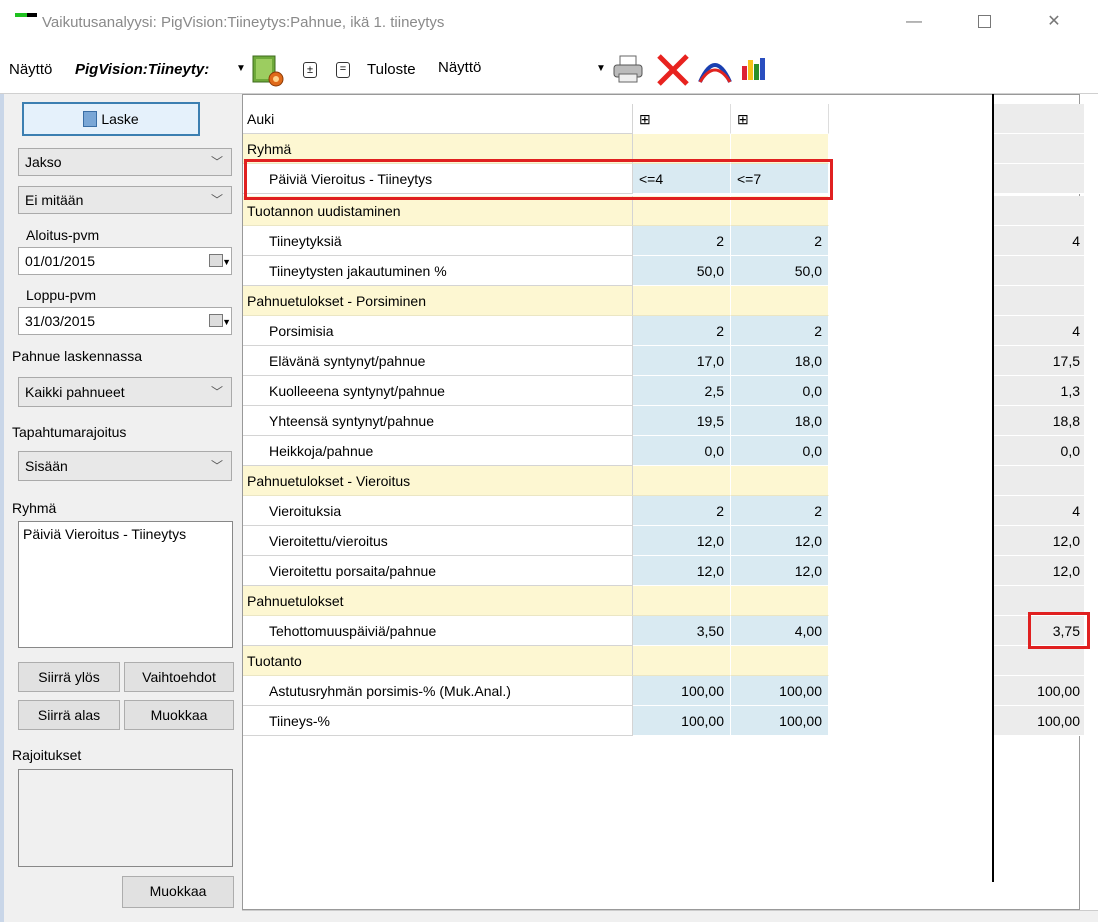 The height and width of the screenshot is (922, 1098). What do you see at coordinates (628, 69) in the screenshot?
I see `printer-icon` at bounding box center [628, 69].